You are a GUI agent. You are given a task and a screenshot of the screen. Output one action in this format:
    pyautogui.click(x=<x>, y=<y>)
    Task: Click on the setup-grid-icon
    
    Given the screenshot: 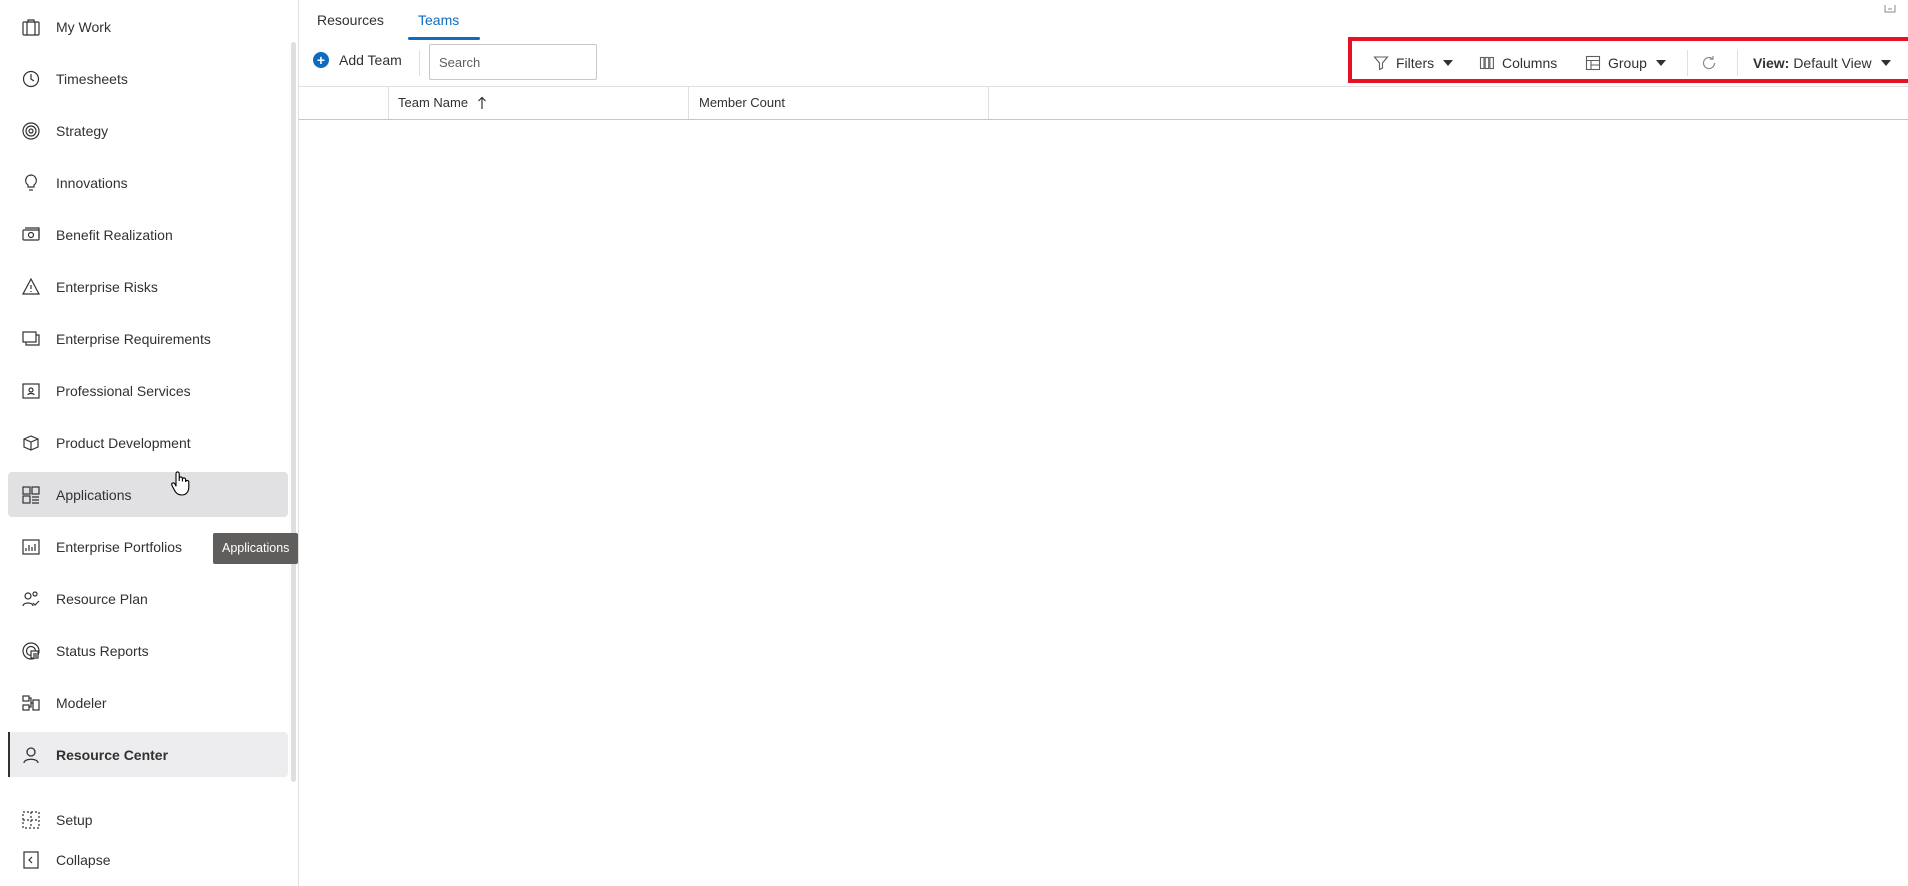 What is the action you would take?
    pyautogui.click(x=31, y=820)
    